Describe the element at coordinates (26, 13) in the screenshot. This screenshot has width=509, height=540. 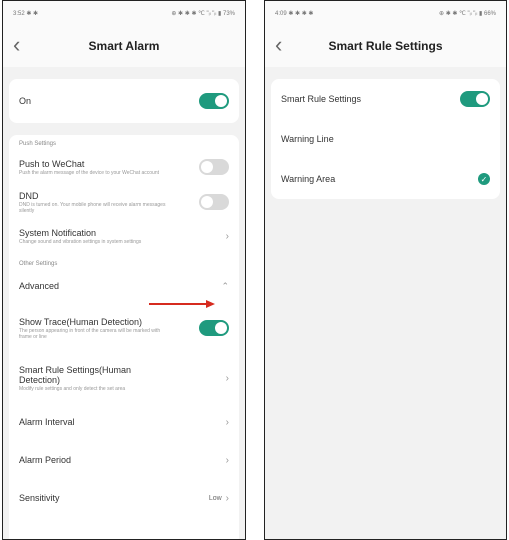
I see `status-time: 3:52 ✱ ✱` at that location.